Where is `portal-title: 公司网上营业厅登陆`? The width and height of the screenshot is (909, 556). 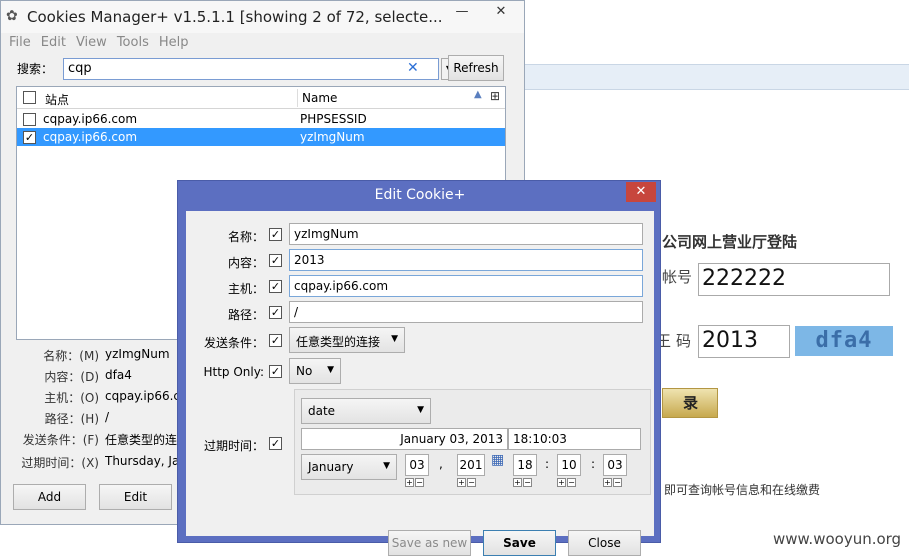 portal-title: 公司网上营业厅登陆 is located at coordinates (730, 242).